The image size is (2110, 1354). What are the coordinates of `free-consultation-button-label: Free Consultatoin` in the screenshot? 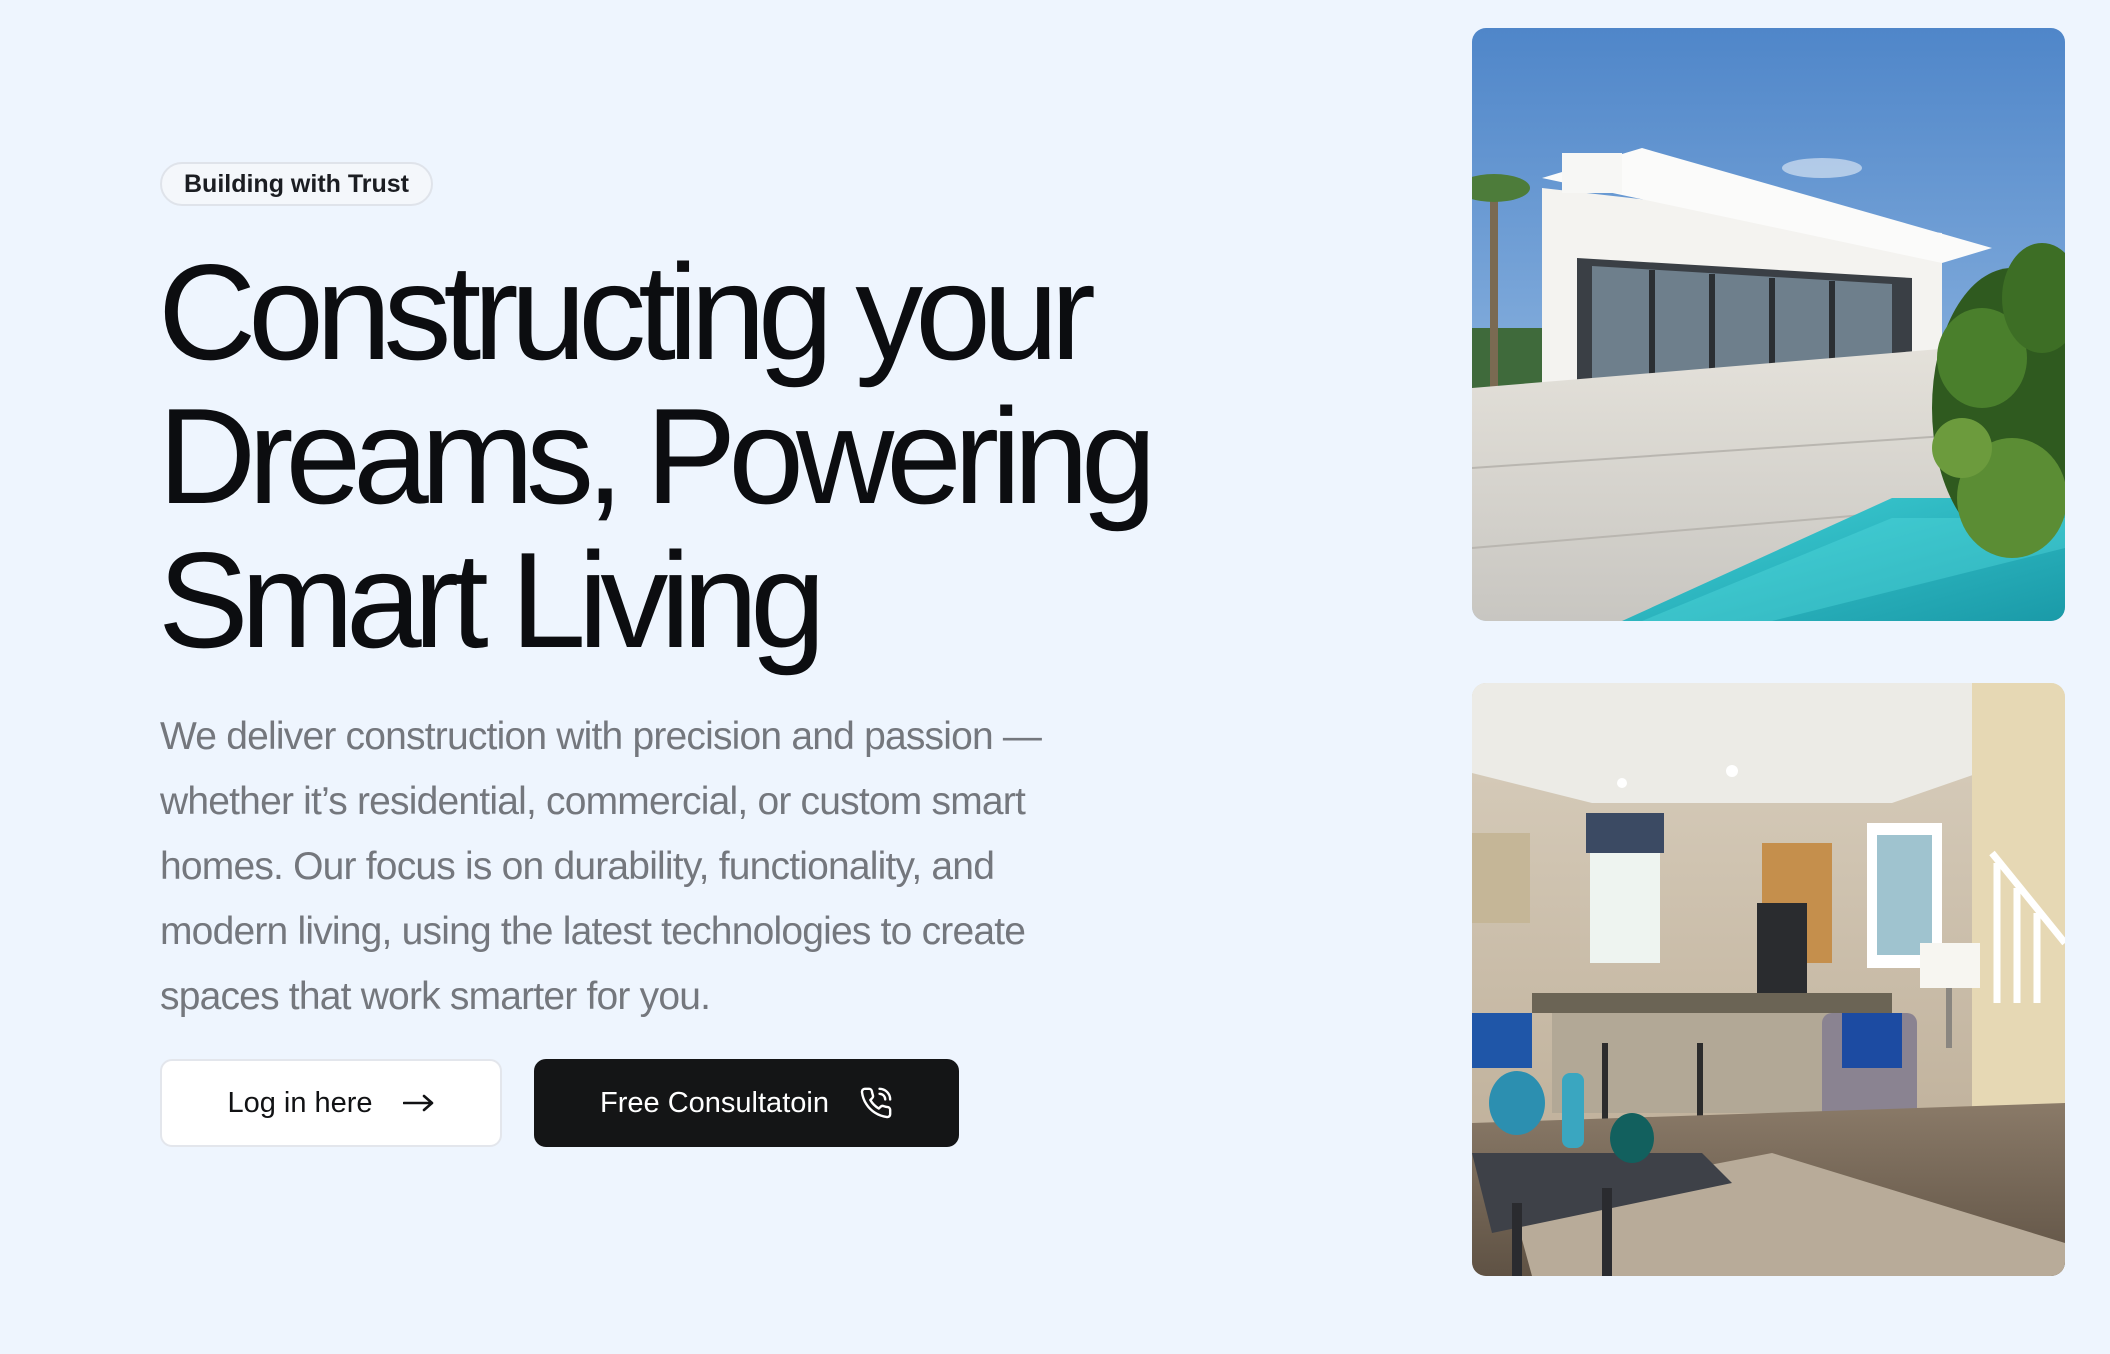 It's located at (714, 1102).